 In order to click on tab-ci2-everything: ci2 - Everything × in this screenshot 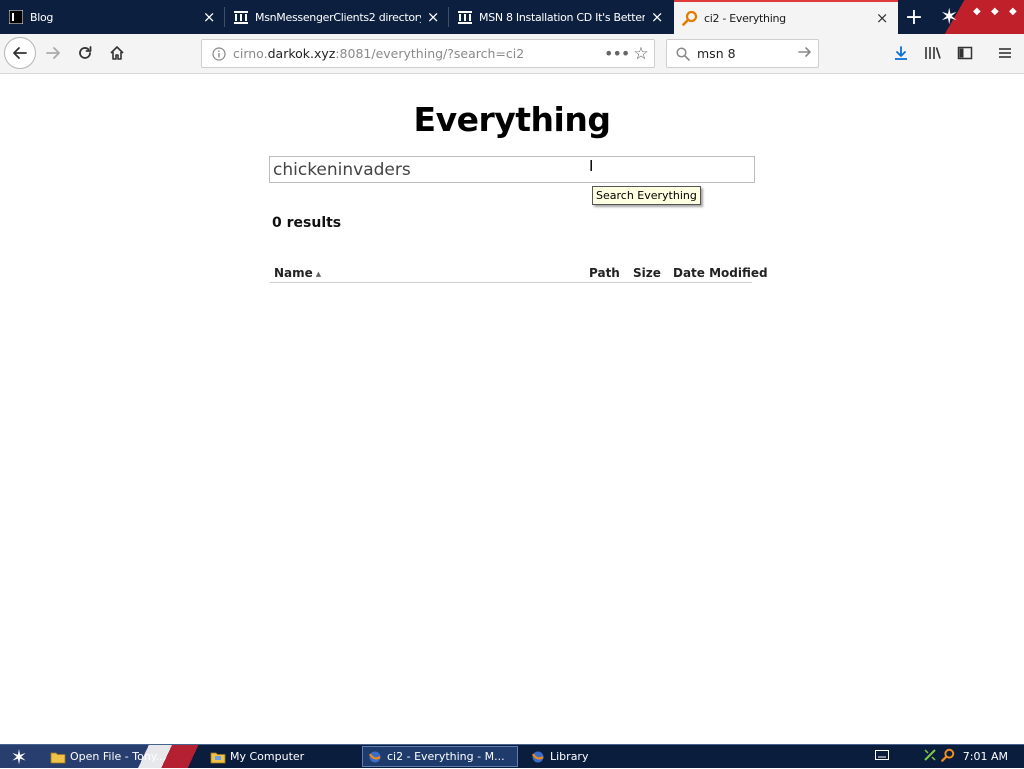, I will do `click(786, 17)`.